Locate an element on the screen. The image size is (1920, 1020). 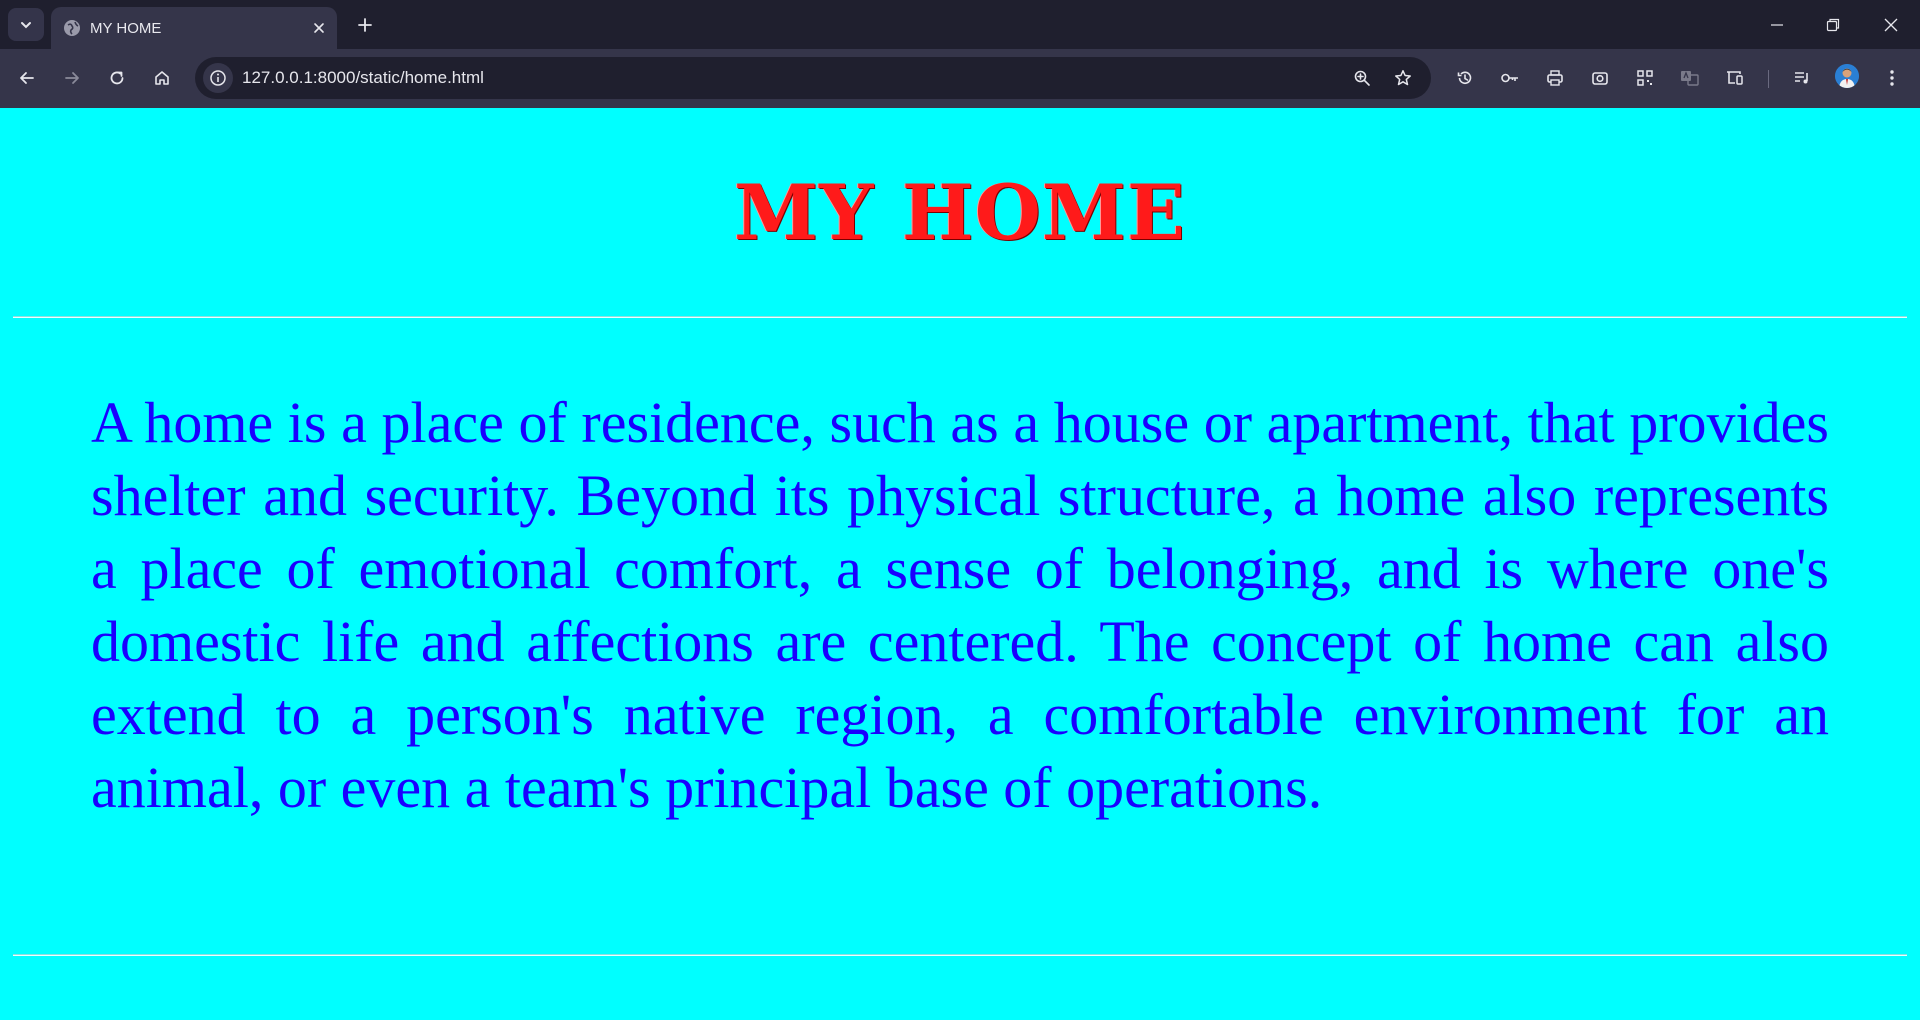
history-icon is located at coordinates (1464, 78).